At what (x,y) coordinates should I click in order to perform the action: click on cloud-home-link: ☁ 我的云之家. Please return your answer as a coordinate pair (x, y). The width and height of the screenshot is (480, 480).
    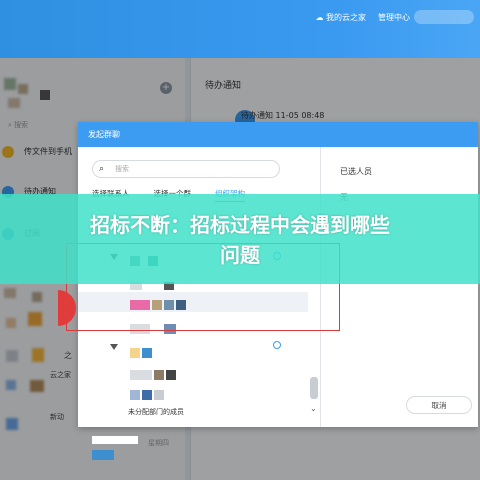
    Looking at the image, I should click on (340, 17).